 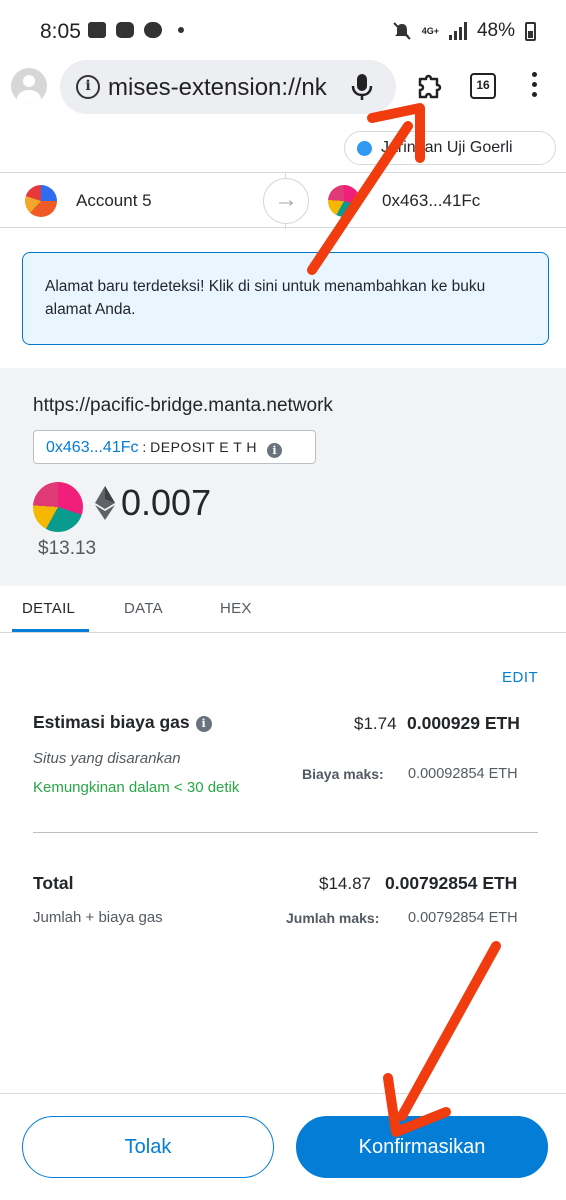 I want to click on tab-bar: DETAIL DATA HEX, so click(x=283, y=609).